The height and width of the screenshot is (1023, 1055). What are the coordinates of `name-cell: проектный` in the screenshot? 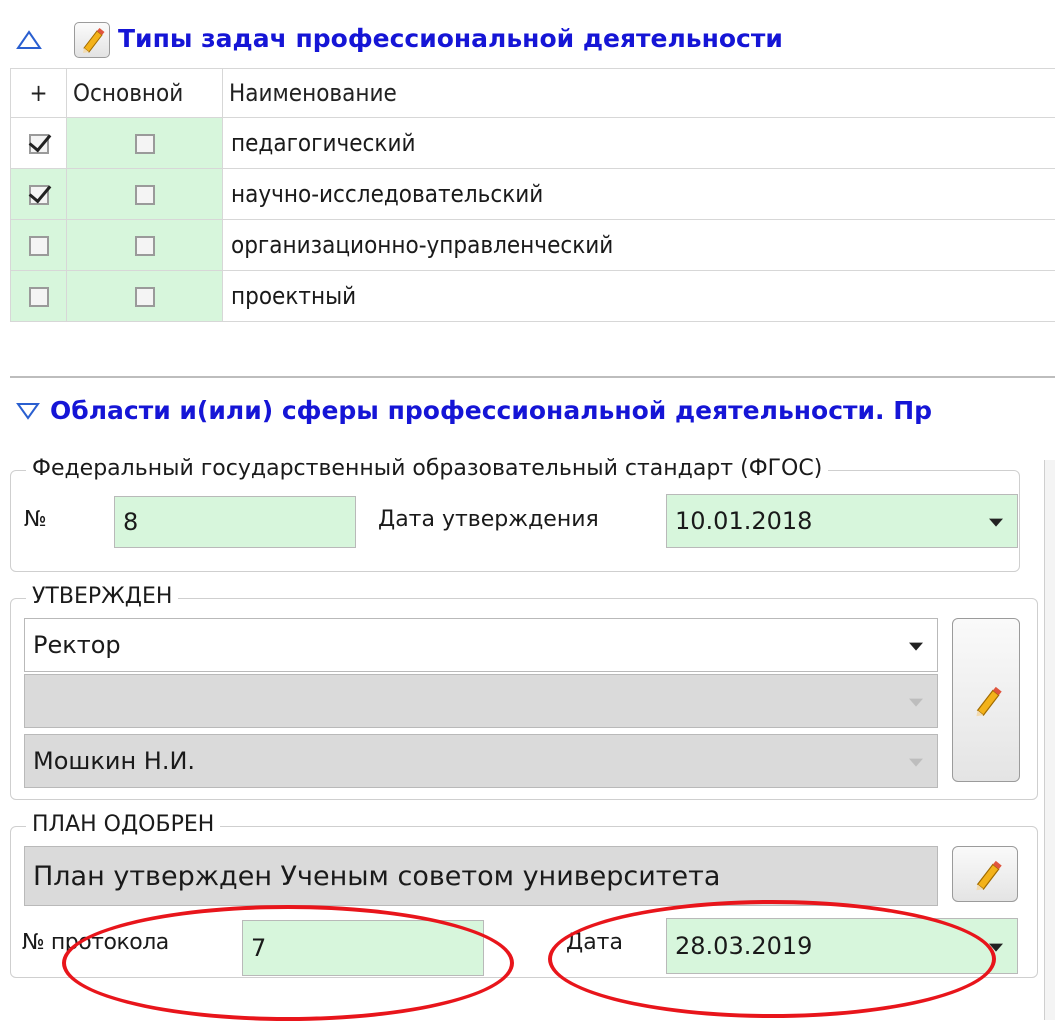 It's located at (638, 296).